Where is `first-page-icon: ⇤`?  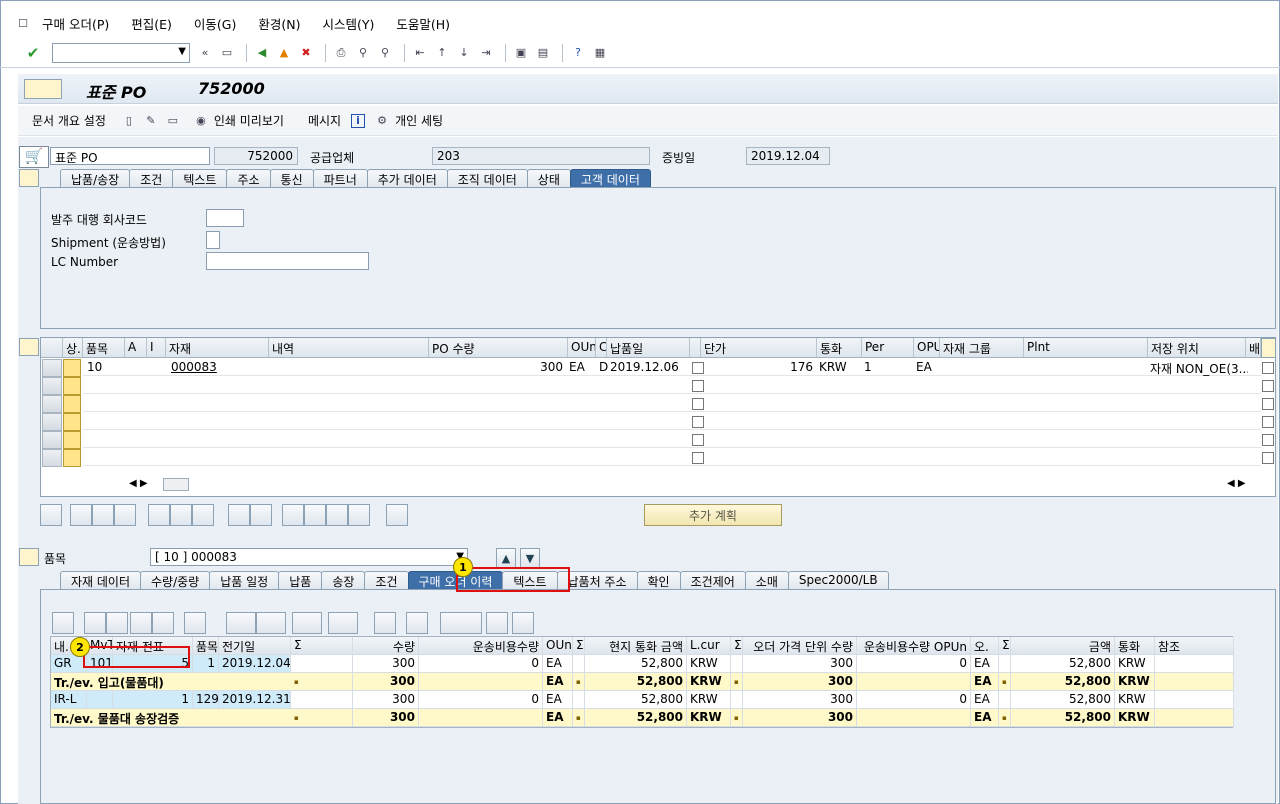
first-page-icon: ⇤ is located at coordinates (420, 53).